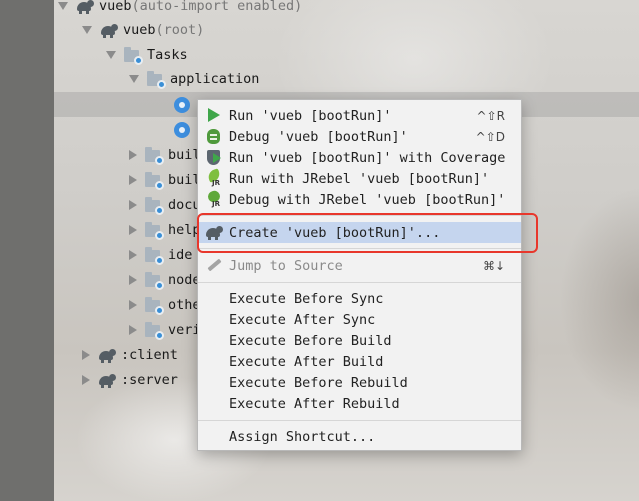 The image size is (639, 501). What do you see at coordinates (165, 229) in the screenshot?
I see `tree-row-help: help` at bounding box center [165, 229].